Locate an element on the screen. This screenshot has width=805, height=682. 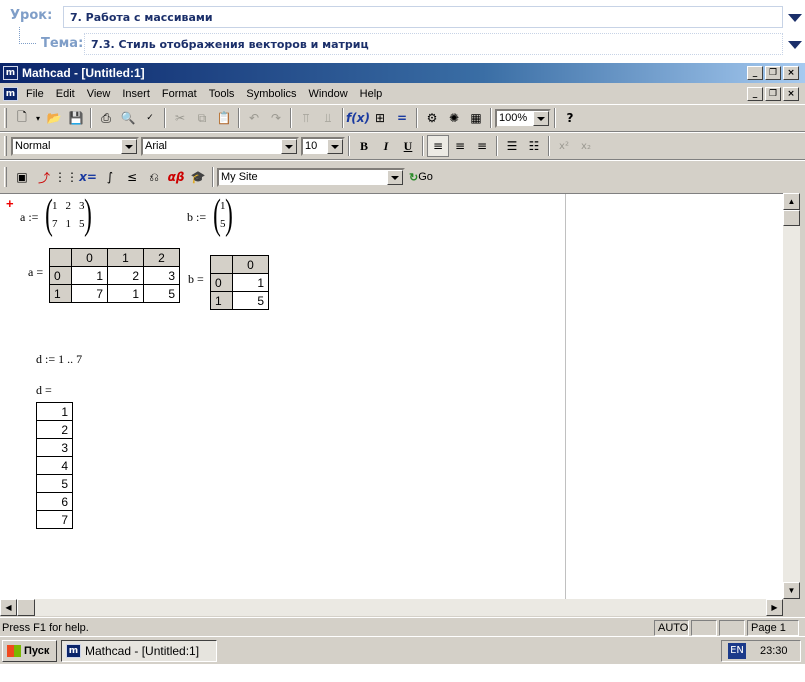
new-dropdown-icon: ▾ is located at coordinates (38, 118).